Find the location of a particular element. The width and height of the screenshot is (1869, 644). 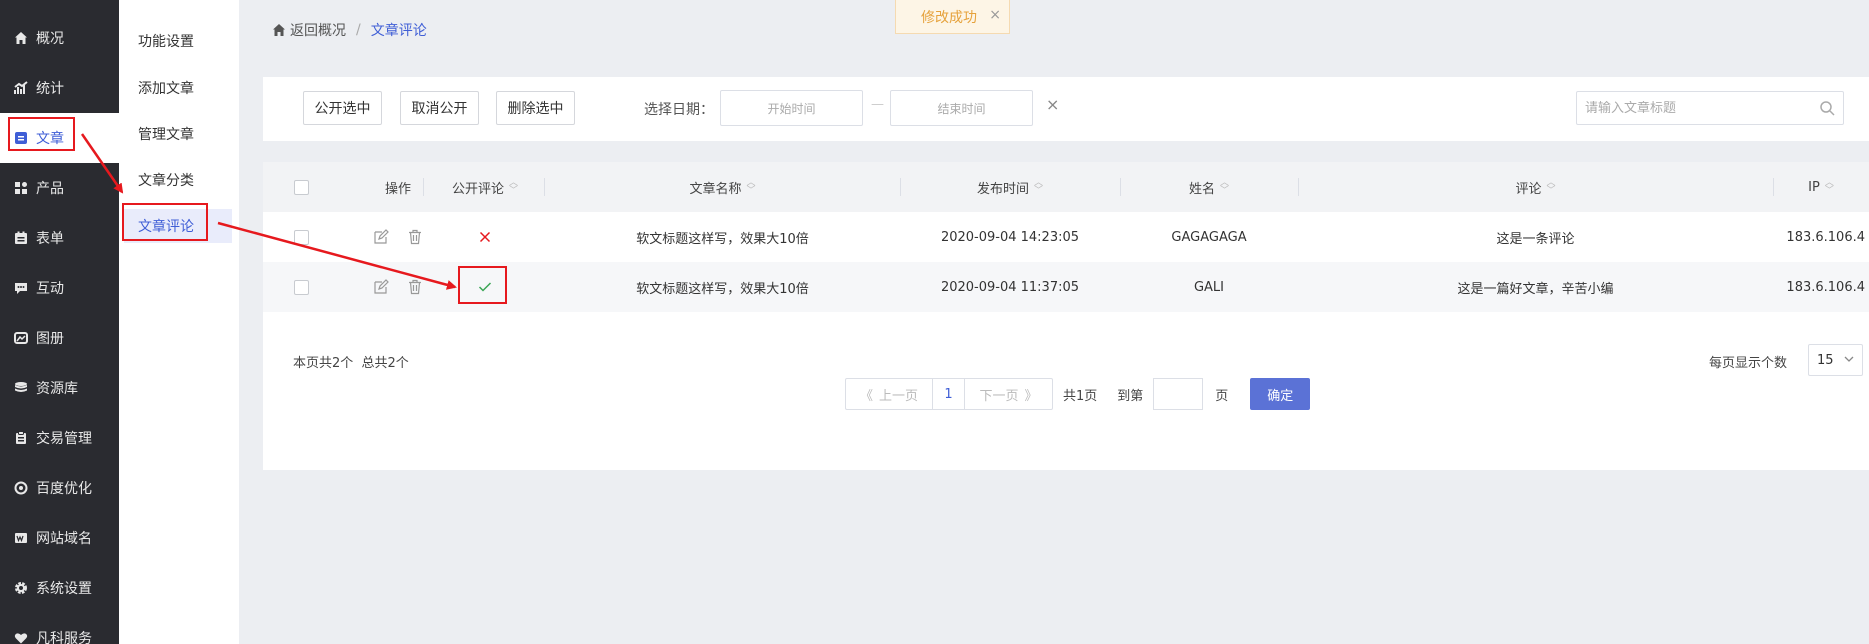

column-header-public: 公开评论 ︿ ﹀ is located at coordinates (485, 187).